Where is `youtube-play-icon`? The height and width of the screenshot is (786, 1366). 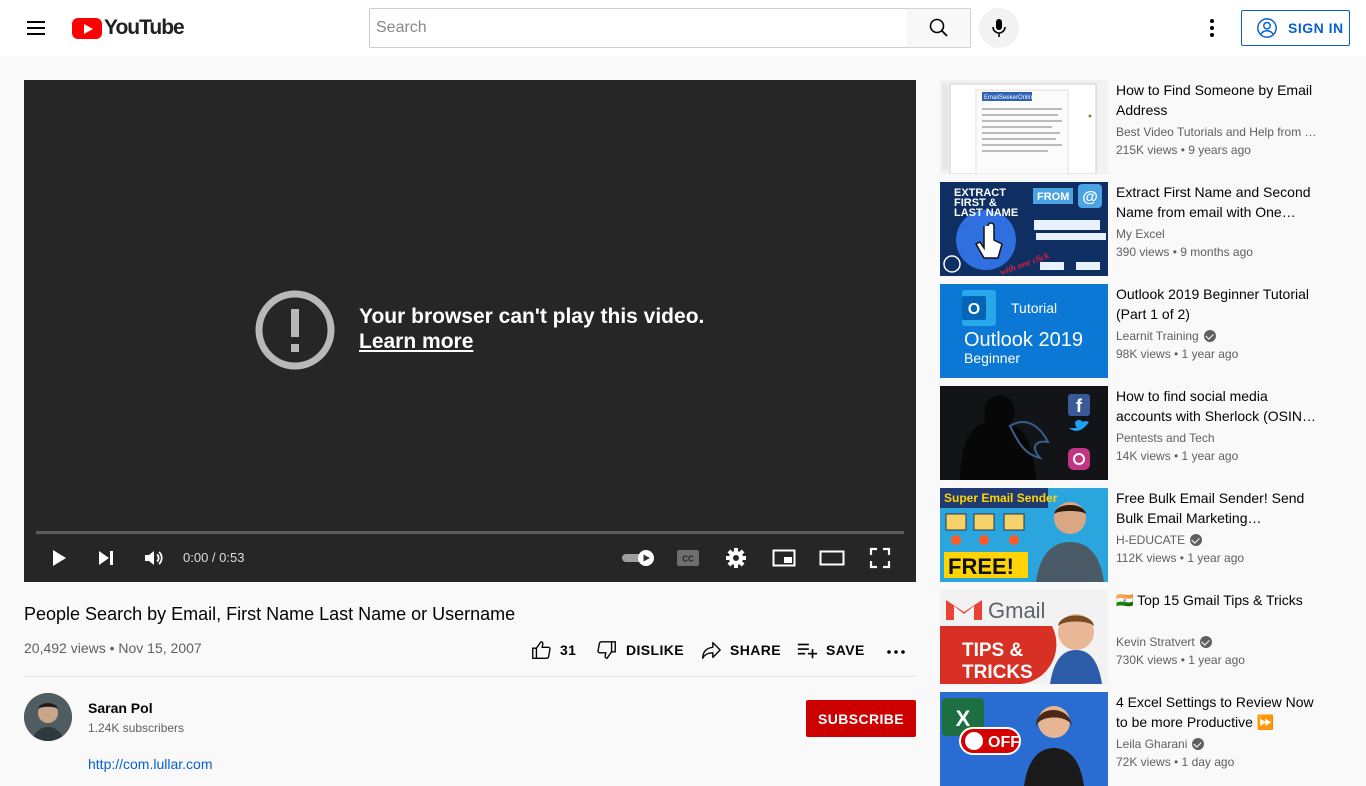 youtube-play-icon is located at coordinates (87, 28).